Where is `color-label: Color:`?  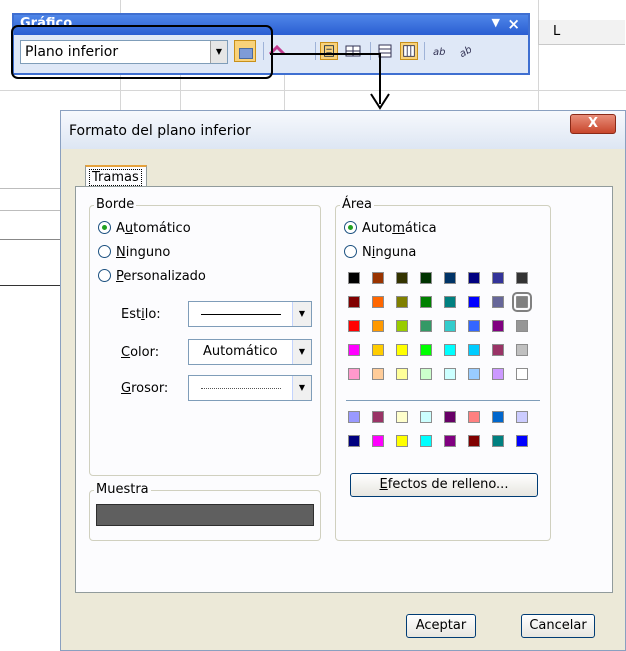 color-label: Color: is located at coordinates (140, 352).